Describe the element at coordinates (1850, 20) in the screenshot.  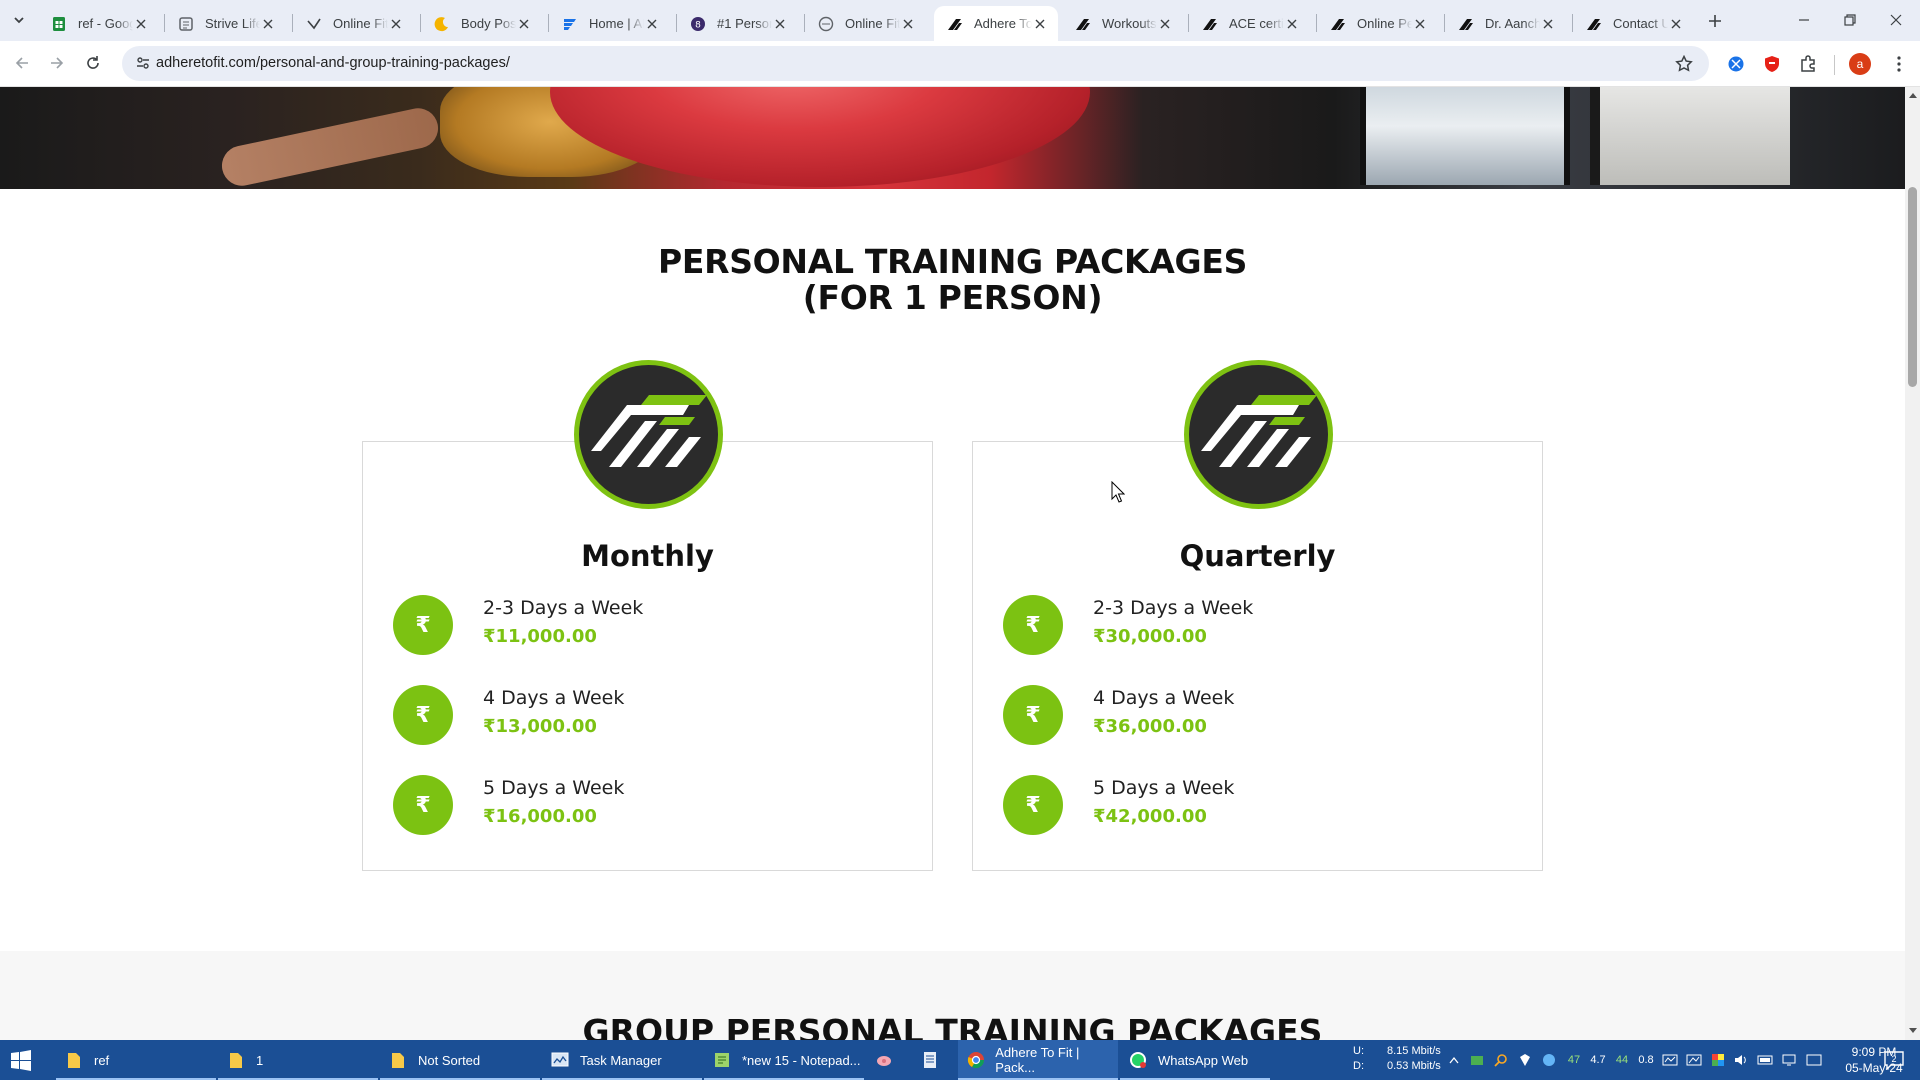
I see `restore-button` at that location.